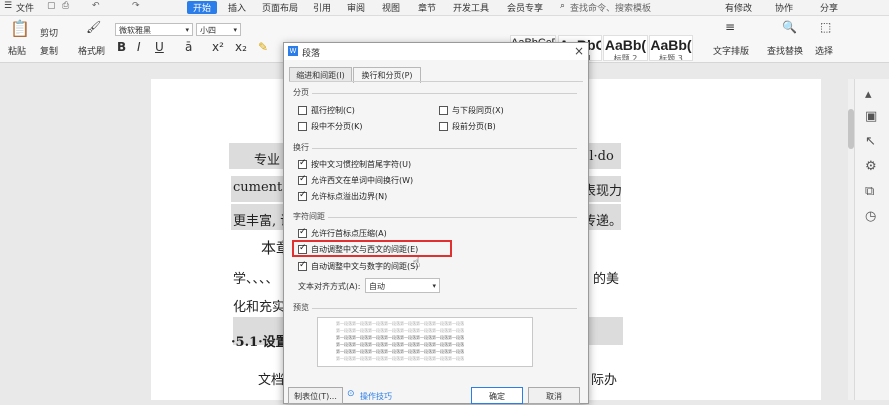 The image size is (889, 405). I want to click on auto-space-western-checkbox: 自动调整中文与西文的间距(E), so click(358, 249).